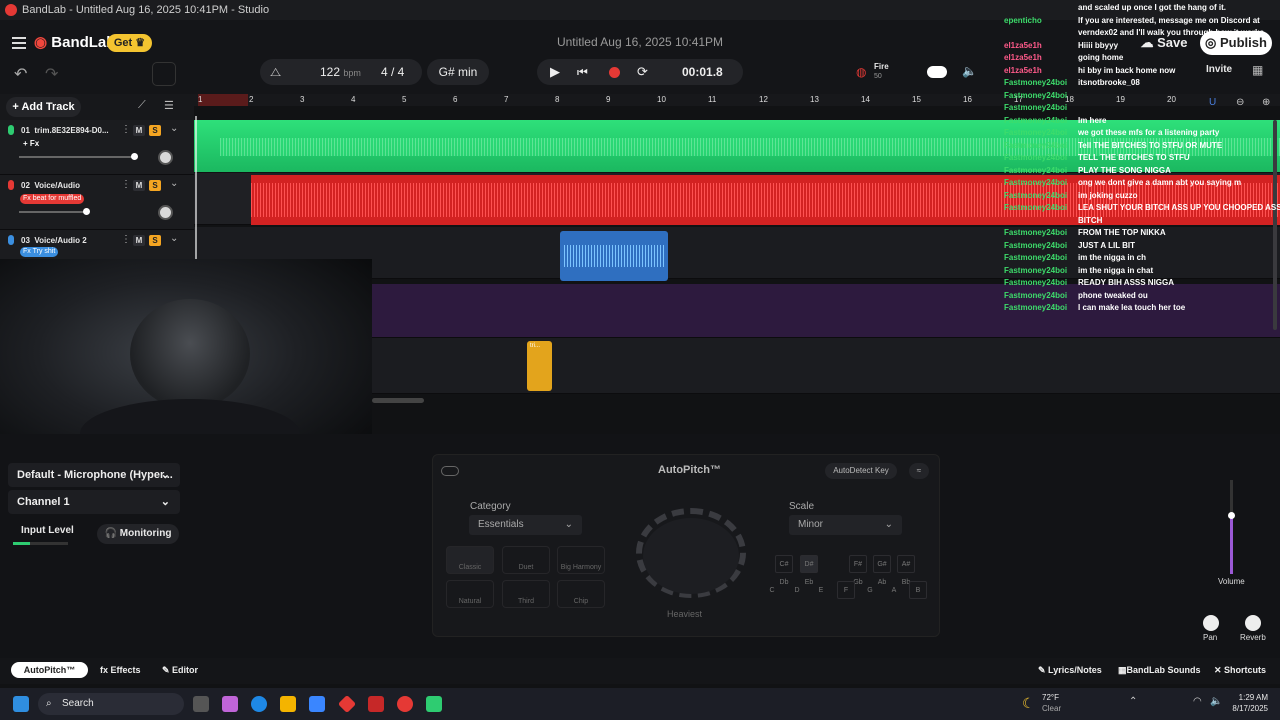 The width and height of the screenshot is (1280, 720). Describe the element at coordinates (97, 245) in the screenshot. I see `track-03: 03 Voice/Audio 2 ⋮ M S ⌄ Fx Try shit` at that location.